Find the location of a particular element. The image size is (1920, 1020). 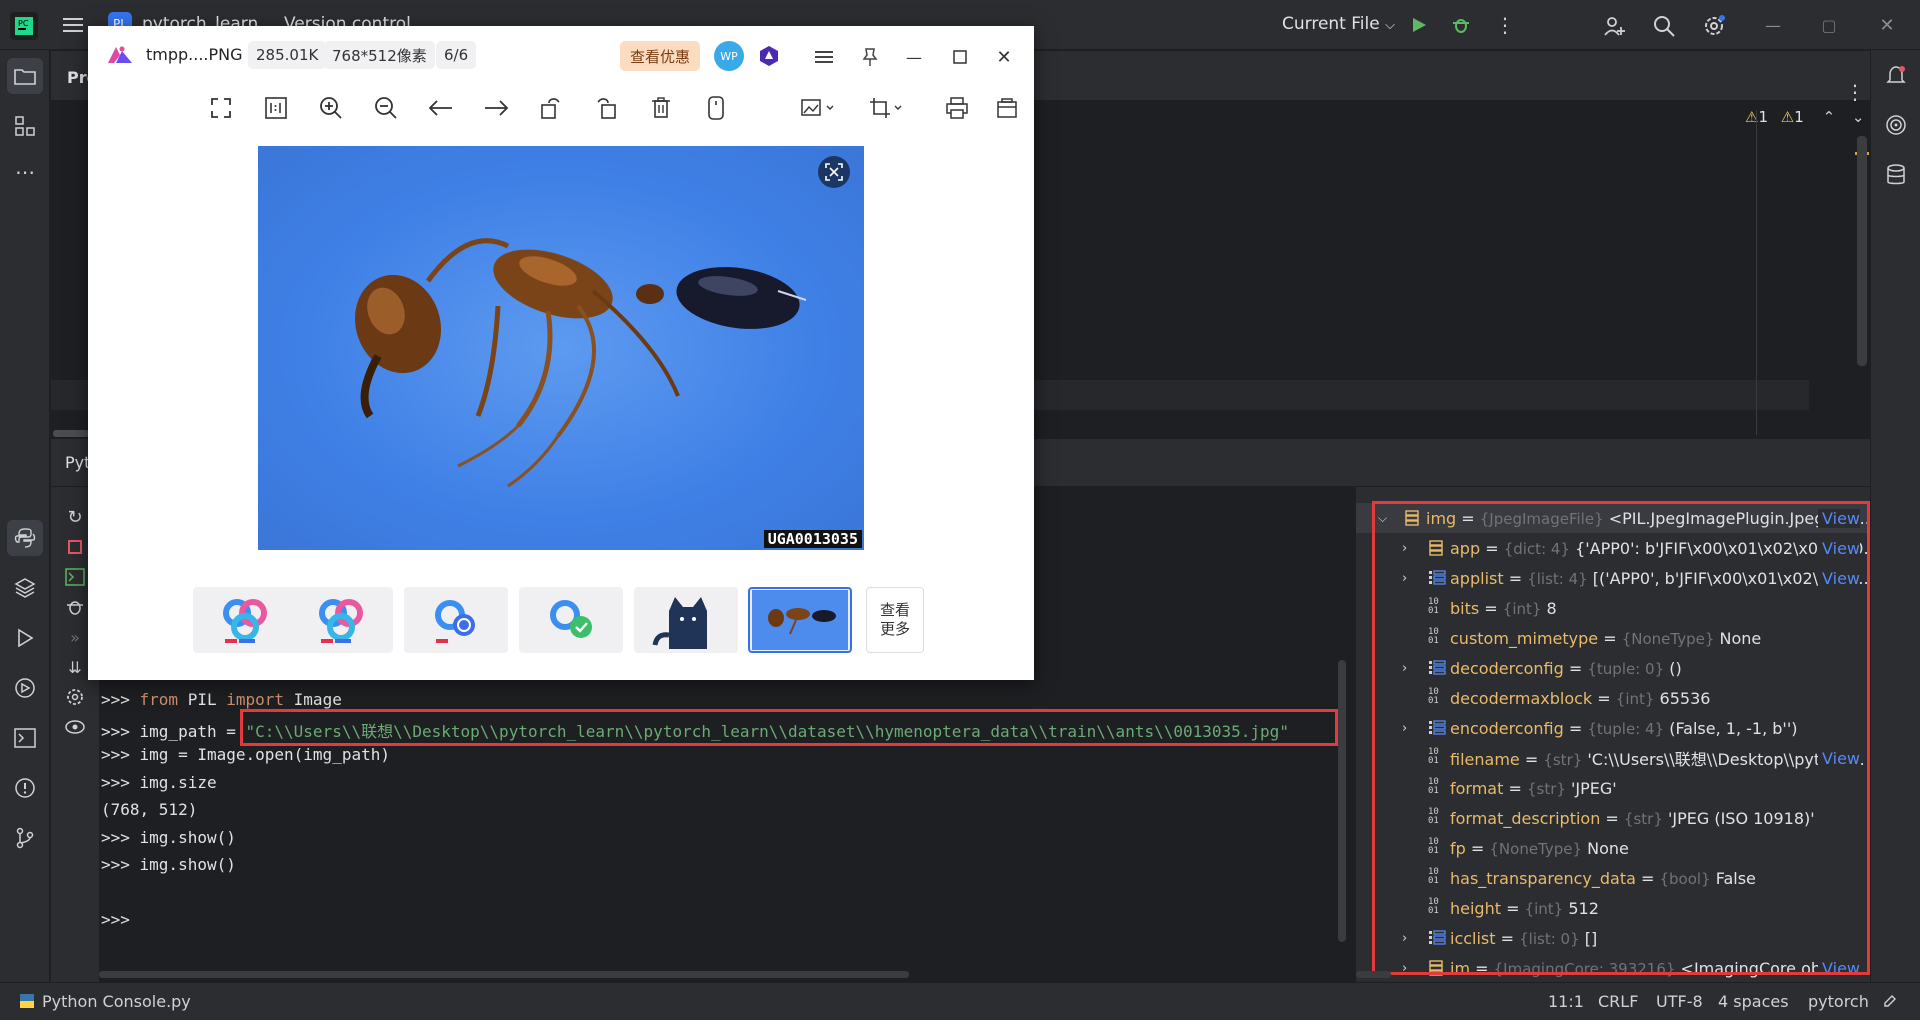

ocr-scan-icon is located at coordinates (834, 172).